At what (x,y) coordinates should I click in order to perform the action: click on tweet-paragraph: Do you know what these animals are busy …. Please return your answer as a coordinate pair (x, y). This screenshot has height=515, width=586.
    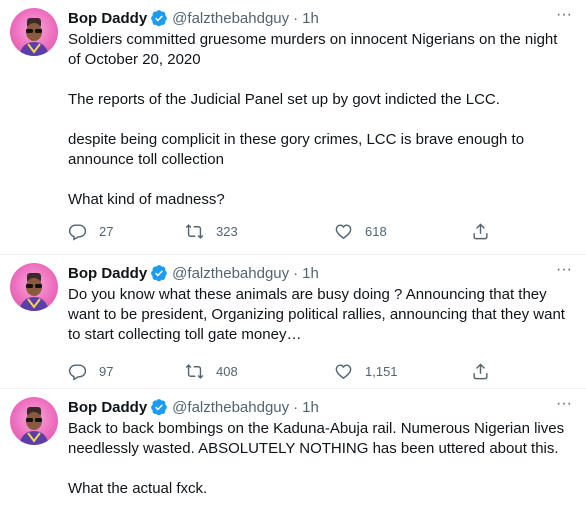
    Looking at the image, I should click on (316, 314).